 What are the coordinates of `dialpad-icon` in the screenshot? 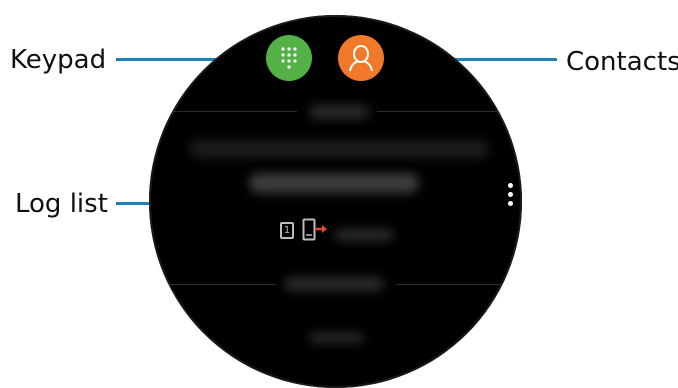 It's located at (289, 58).